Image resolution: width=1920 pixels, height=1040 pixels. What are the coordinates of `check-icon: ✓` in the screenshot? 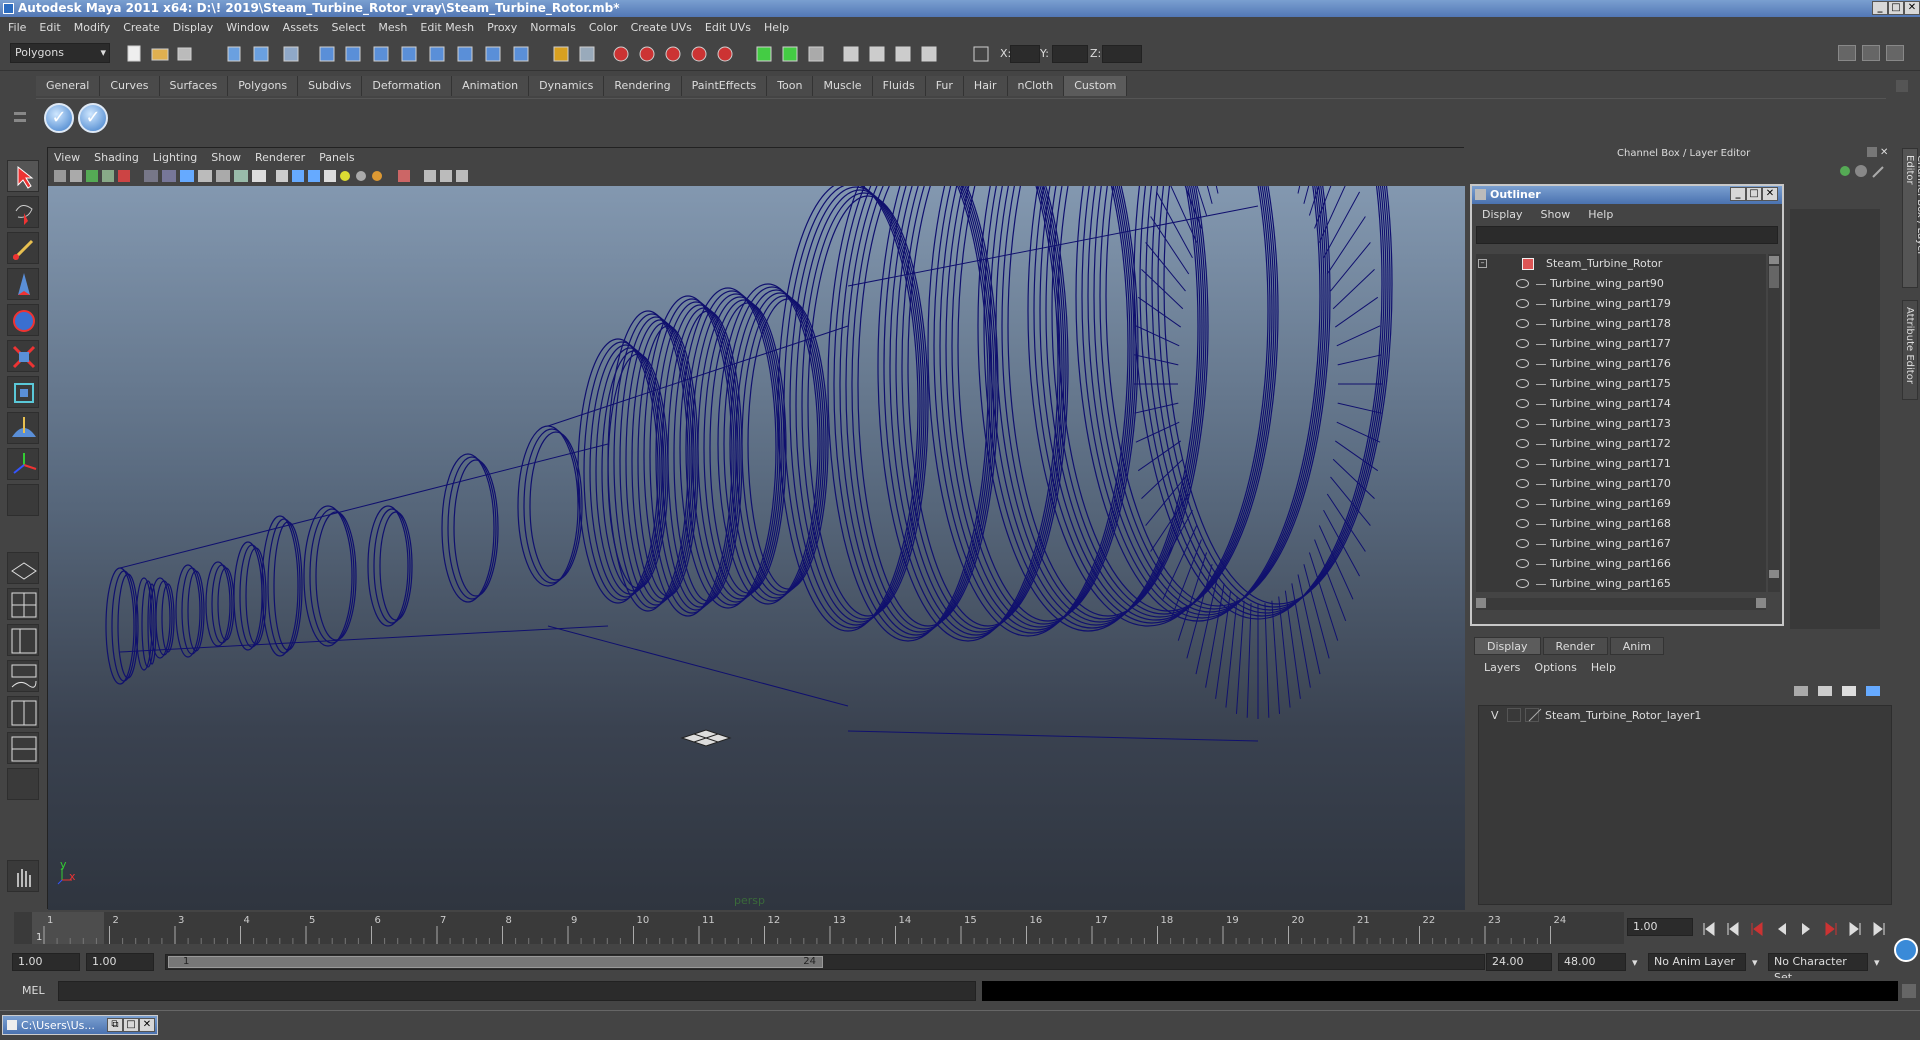 It's located at (59, 118).